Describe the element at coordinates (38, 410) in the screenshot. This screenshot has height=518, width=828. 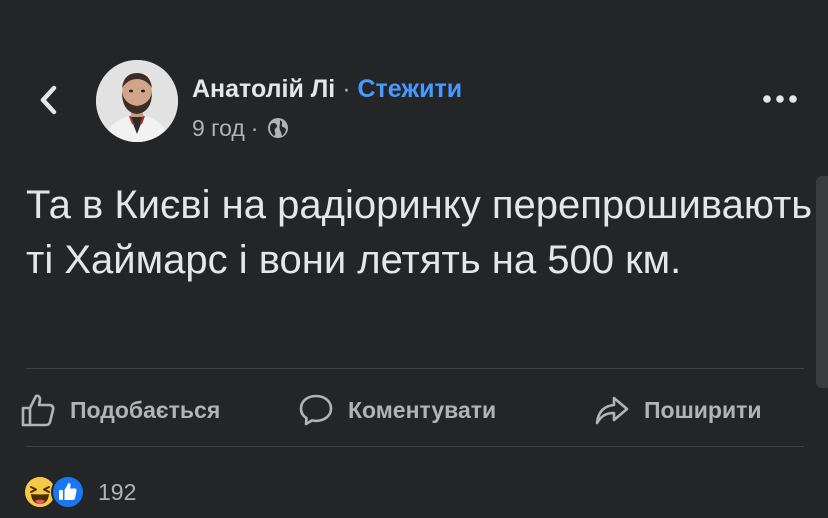
I see `thumbs-up-icon` at that location.